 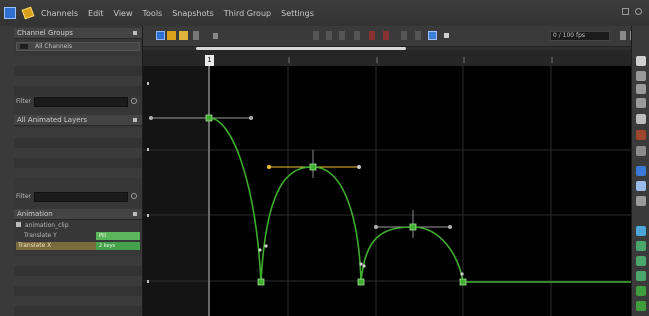 I want to click on frame-all-icon, so click(x=432, y=35).